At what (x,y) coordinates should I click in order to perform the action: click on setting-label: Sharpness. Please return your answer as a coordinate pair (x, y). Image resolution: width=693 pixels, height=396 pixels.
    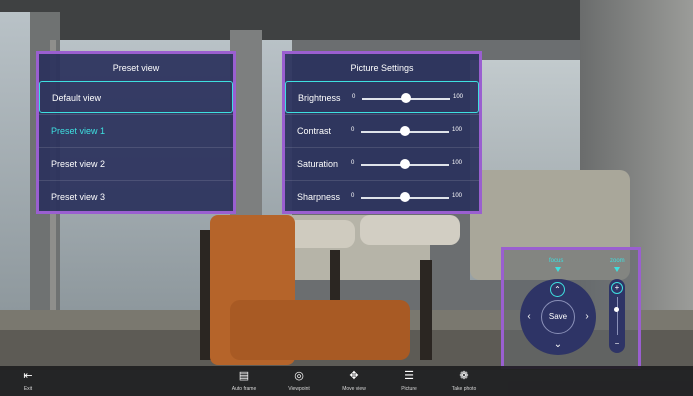
    Looking at the image, I should click on (319, 197).